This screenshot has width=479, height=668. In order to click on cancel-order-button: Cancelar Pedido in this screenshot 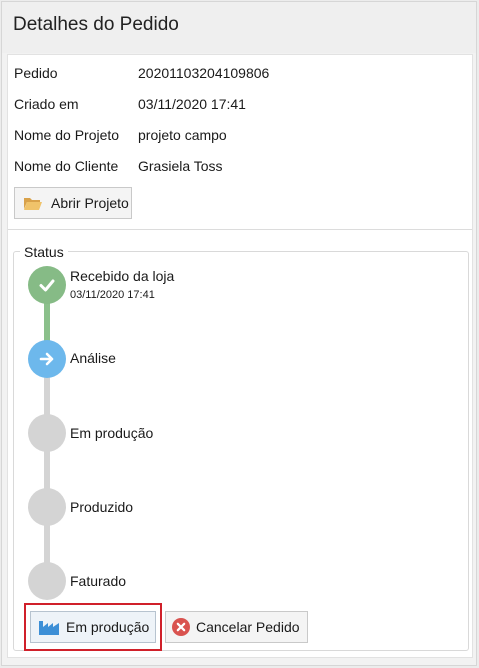, I will do `click(236, 627)`.